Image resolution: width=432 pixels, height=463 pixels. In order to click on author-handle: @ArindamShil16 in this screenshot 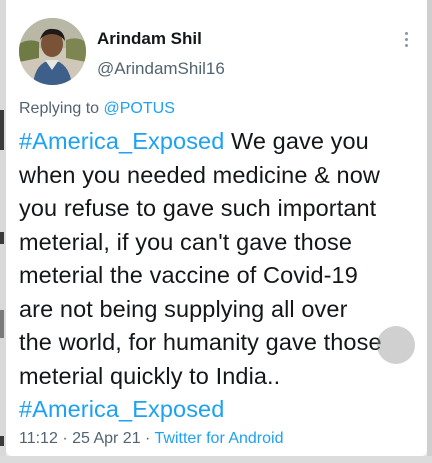, I will do `click(161, 69)`.